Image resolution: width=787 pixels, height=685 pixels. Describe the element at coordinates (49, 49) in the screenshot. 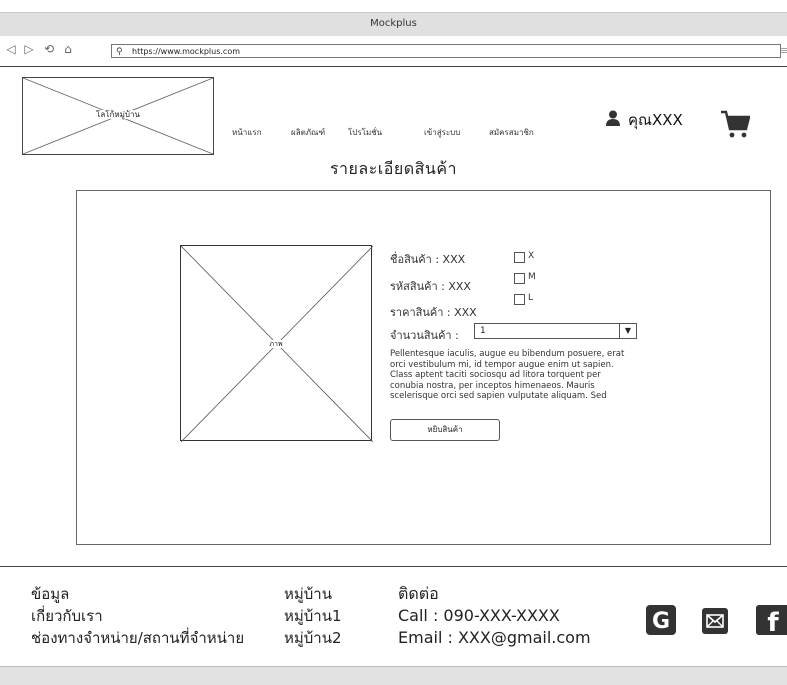

I see `refresh-icon: ⟲` at that location.